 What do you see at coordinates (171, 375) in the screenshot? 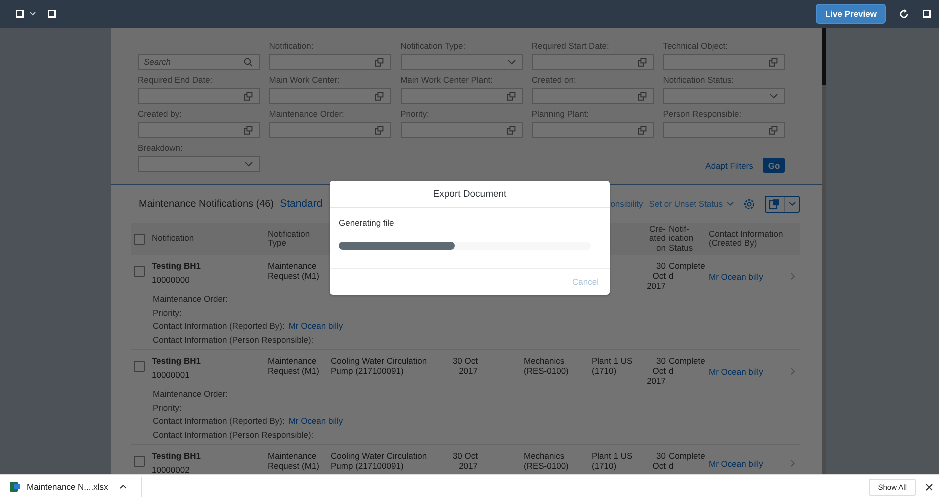
I see `notification-number: 10000001` at bounding box center [171, 375].